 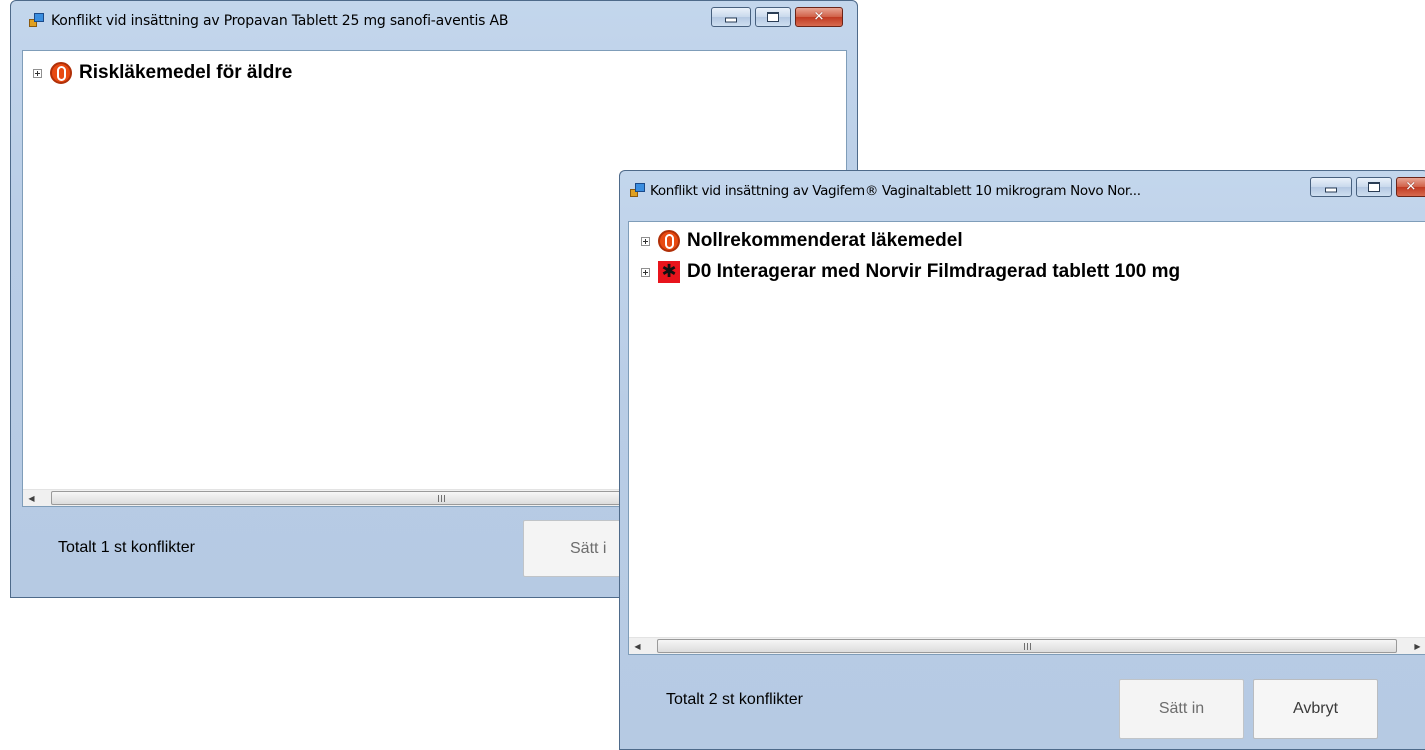 What do you see at coordinates (669, 272) in the screenshot?
I see `interaction-warning-icon: ✱` at bounding box center [669, 272].